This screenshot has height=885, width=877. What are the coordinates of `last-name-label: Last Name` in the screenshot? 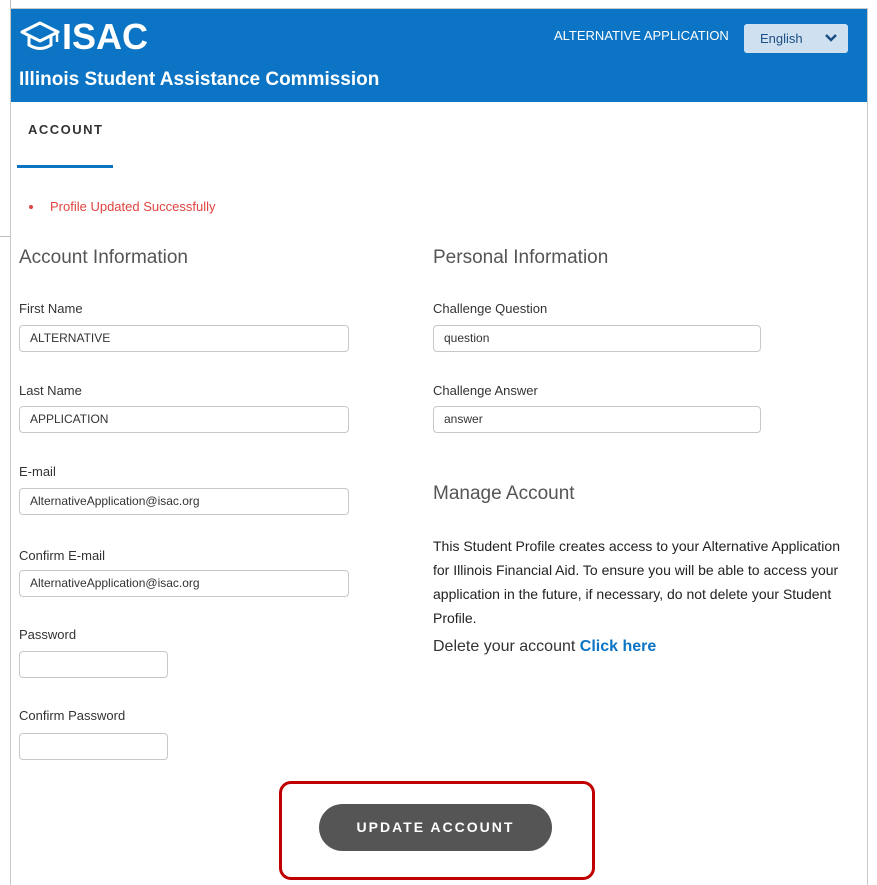 It's located at (50, 390).